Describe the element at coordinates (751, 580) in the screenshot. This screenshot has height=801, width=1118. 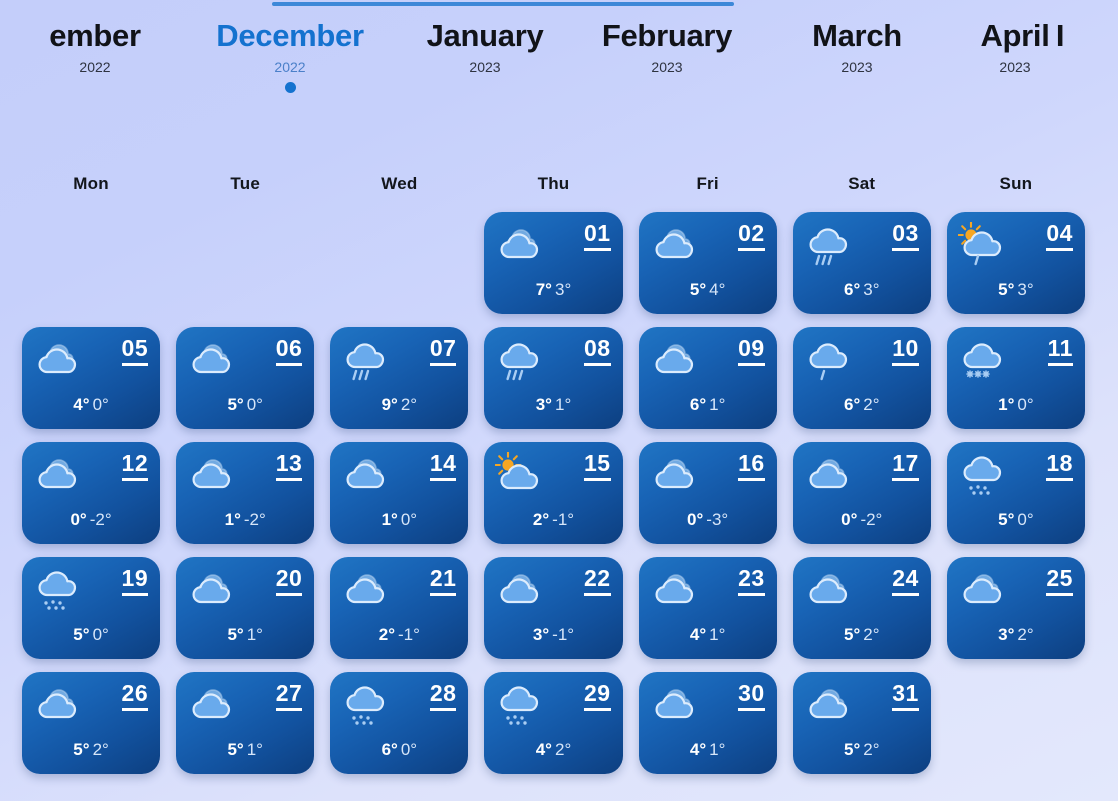
I see `day-number: 23` at that location.